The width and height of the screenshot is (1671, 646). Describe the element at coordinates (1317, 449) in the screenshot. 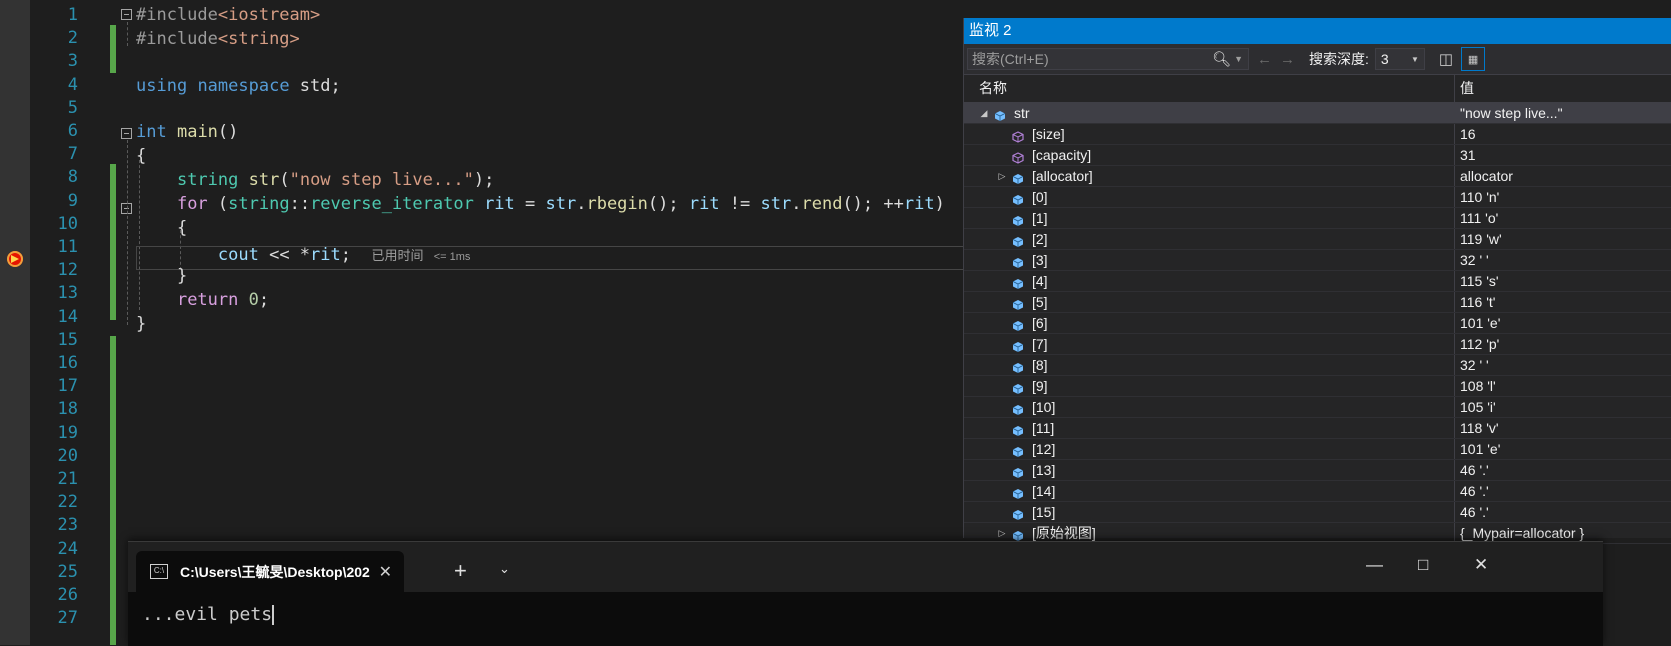

I see `watch-row: [12] 101 'e'` at that location.